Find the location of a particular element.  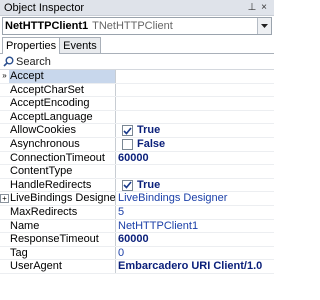

search-bar is located at coordinates (137, 62).